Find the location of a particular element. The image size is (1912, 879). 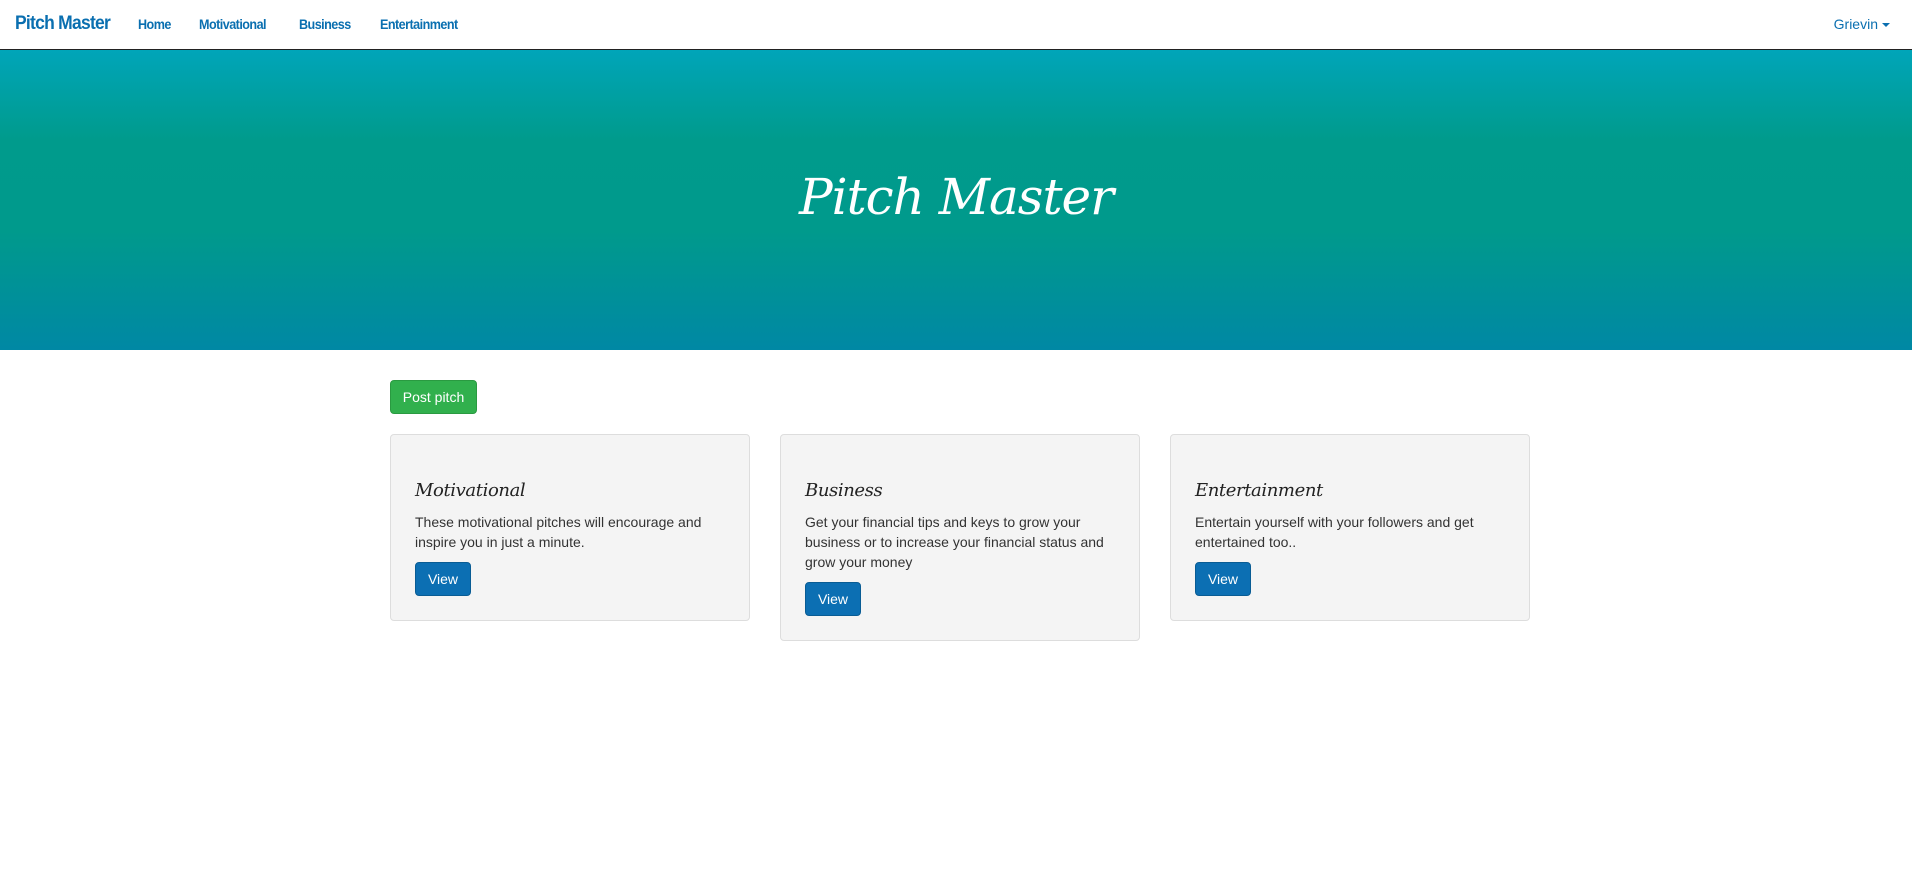

nav-link-home: Home is located at coordinates (154, 24).